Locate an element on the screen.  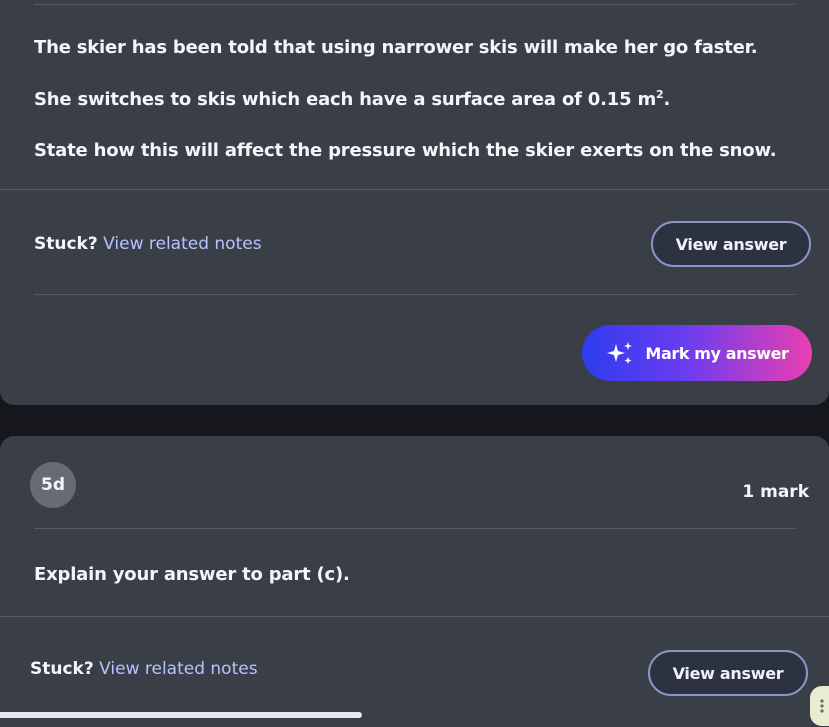
mark-my-answer-label: Mark my answer is located at coordinates (717, 353).